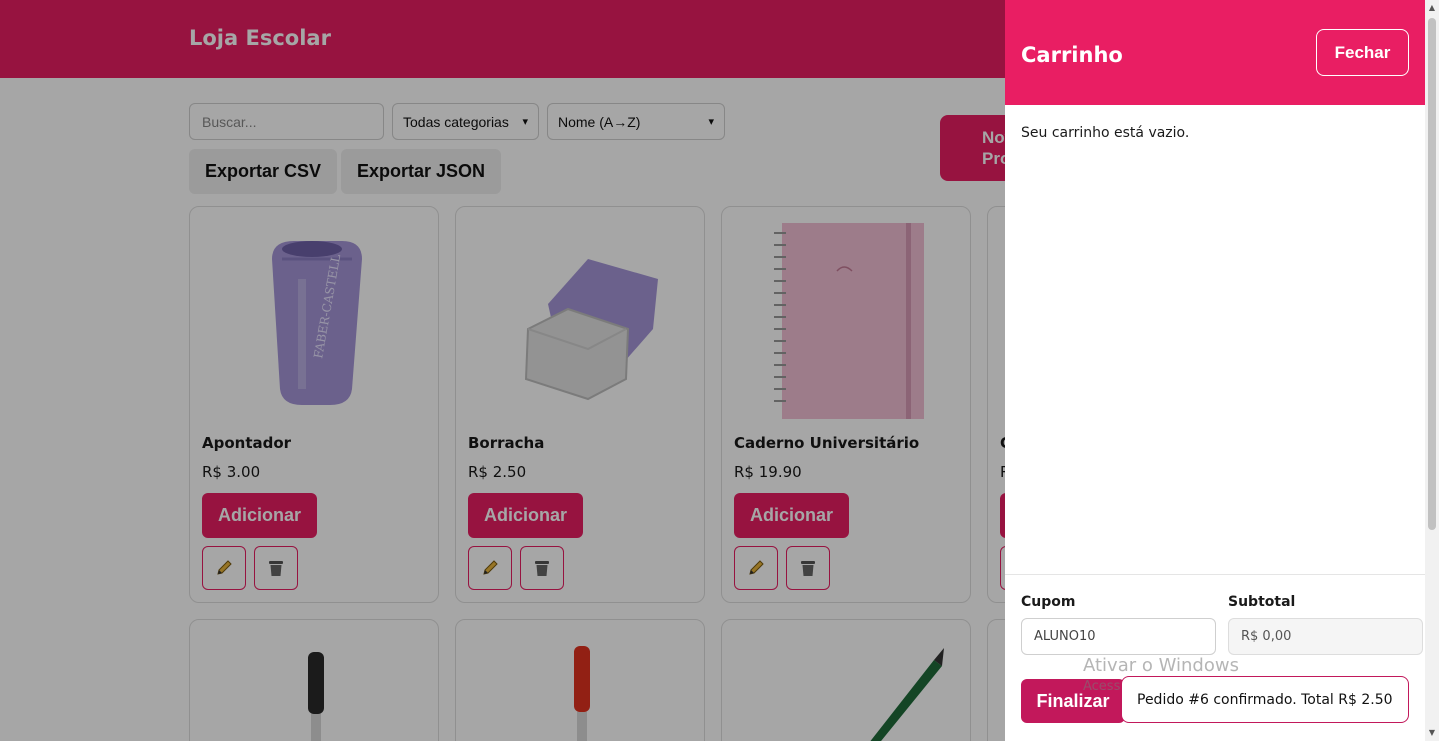  What do you see at coordinates (1432, 8) in the screenshot?
I see `scroll-up-icon: ▲` at bounding box center [1432, 8].